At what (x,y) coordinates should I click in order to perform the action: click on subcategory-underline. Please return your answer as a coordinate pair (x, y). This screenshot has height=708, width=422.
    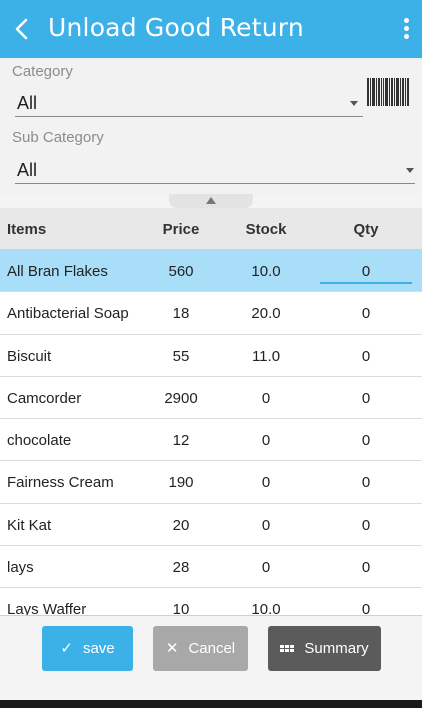
    Looking at the image, I should click on (215, 183).